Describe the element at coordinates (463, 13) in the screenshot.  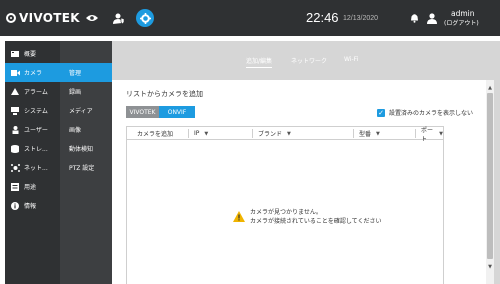
I see `user-name: admin` at that location.